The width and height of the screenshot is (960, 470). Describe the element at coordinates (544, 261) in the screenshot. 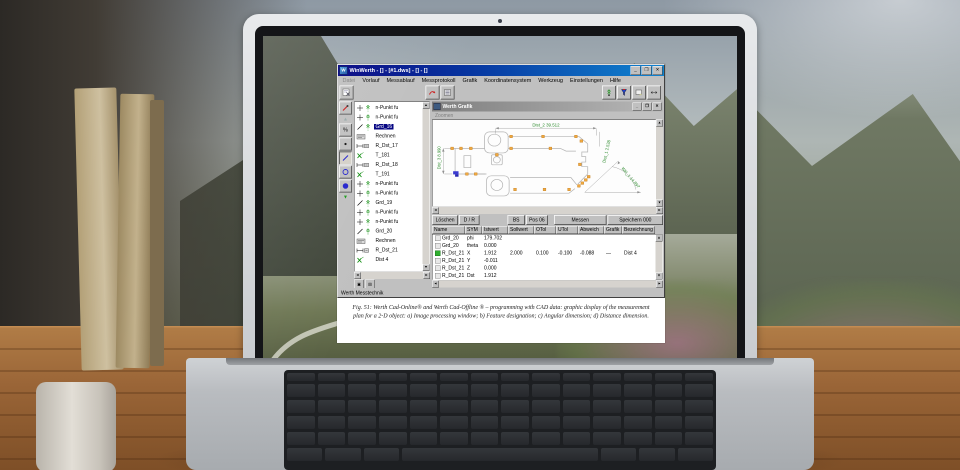

I see `table-row: R_Dst_21 Y -0.011` at that location.